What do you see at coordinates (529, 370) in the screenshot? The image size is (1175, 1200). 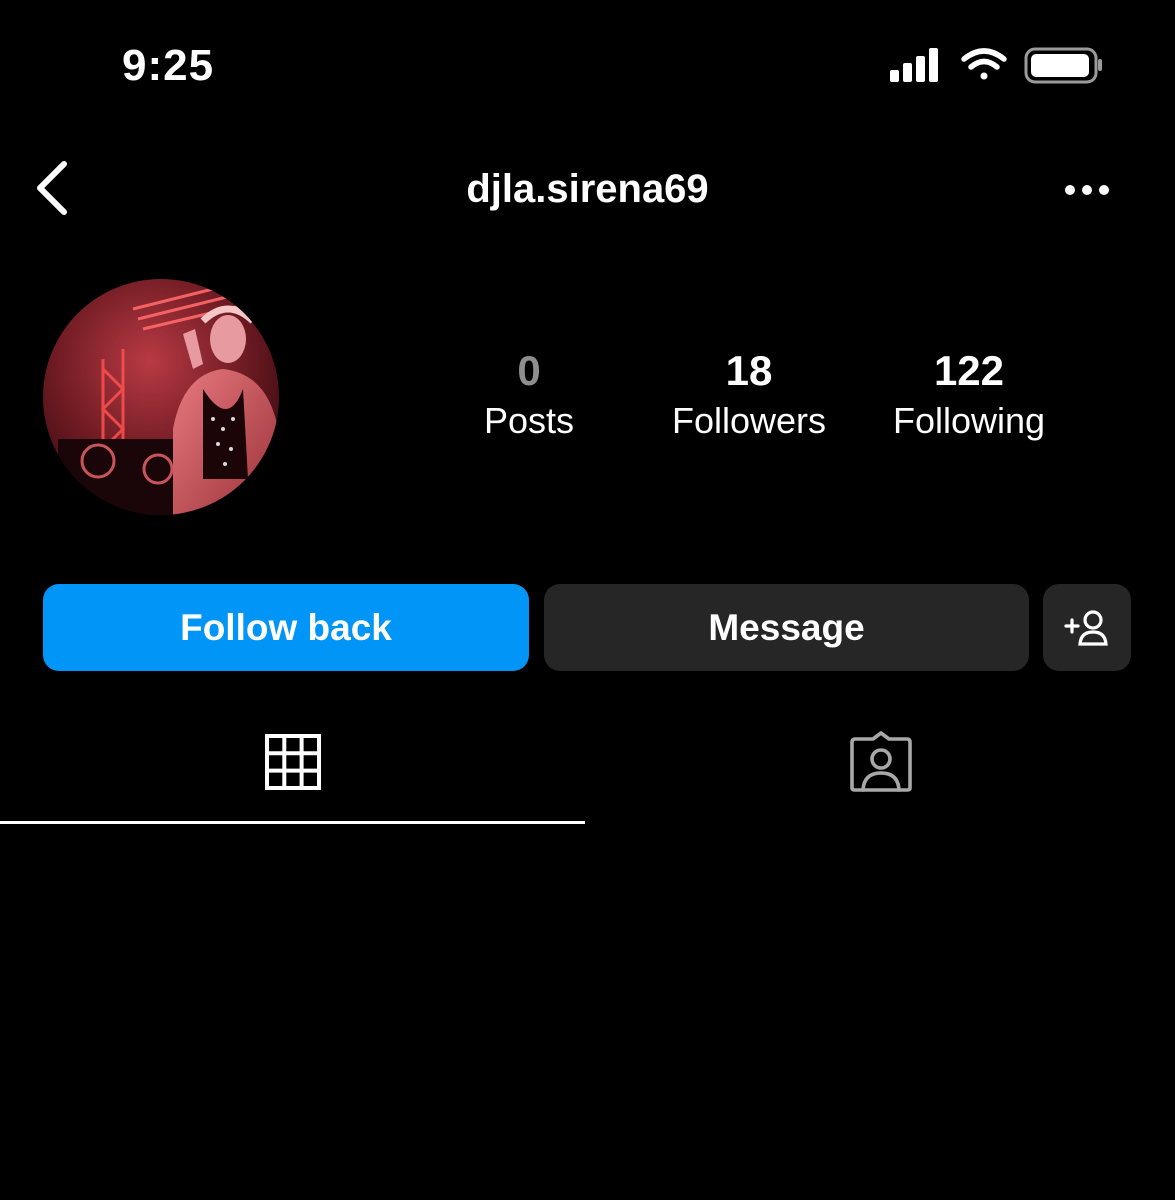 I see `posts-count: 0` at bounding box center [529, 370].